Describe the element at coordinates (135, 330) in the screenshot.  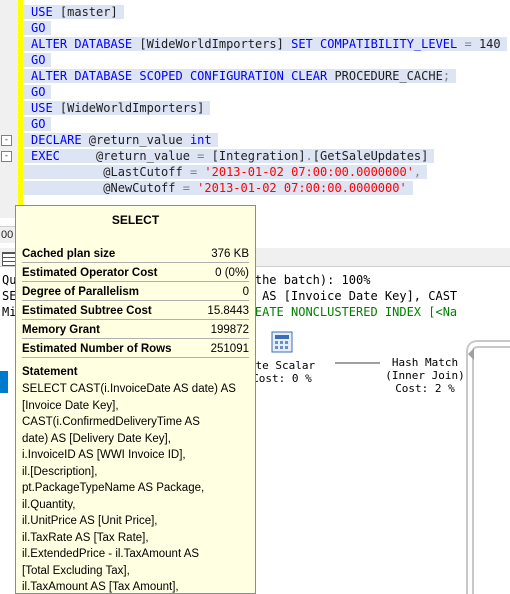
I see `tooltip-property-row: Memory Grant 199872` at that location.